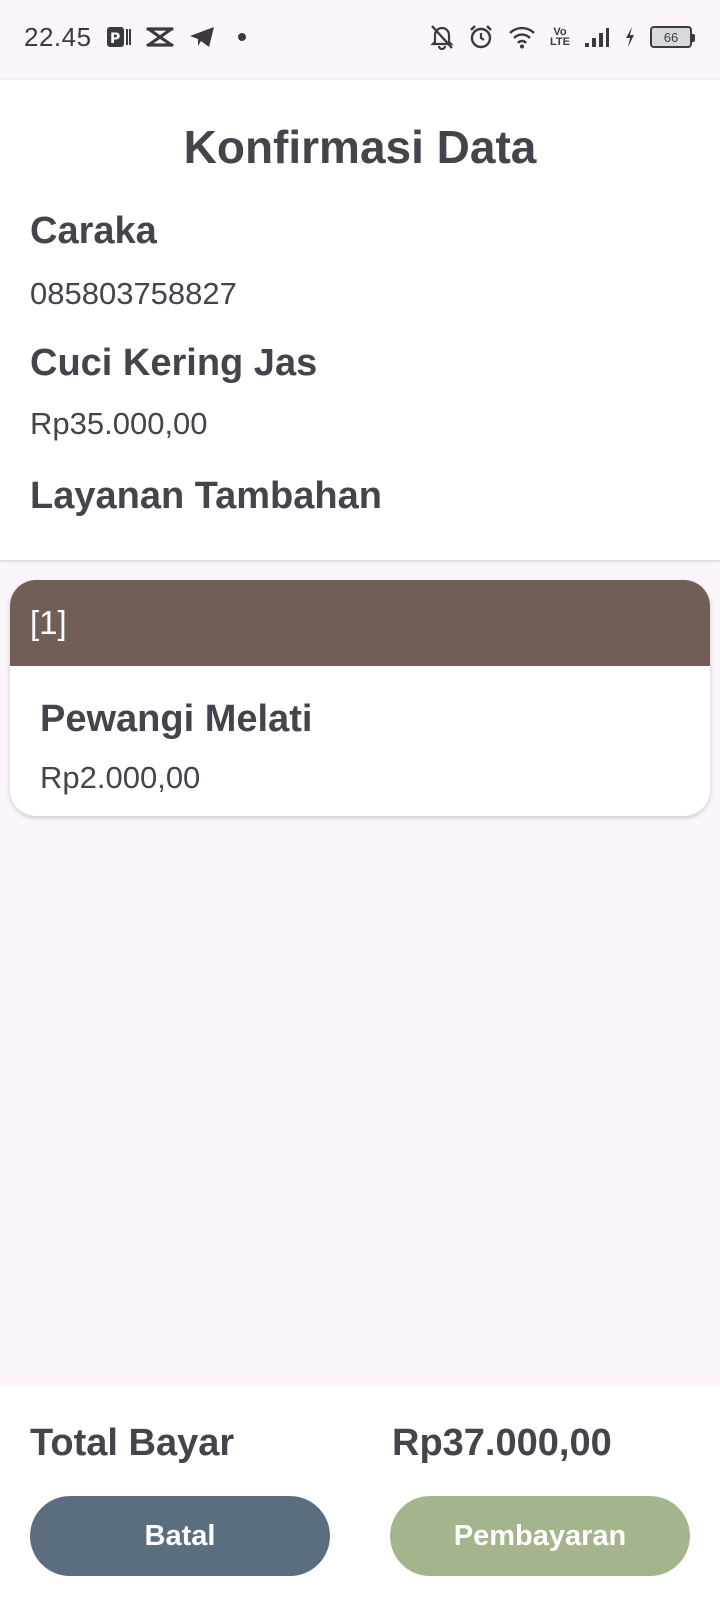 This screenshot has height=1600, width=720. I want to click on more-notifications-dot-icon, so click(241, 37).